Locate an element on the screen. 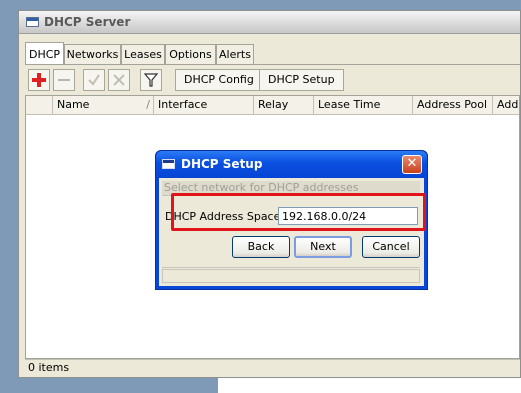  dialog-status-bar is located at coordinates (291, 276).